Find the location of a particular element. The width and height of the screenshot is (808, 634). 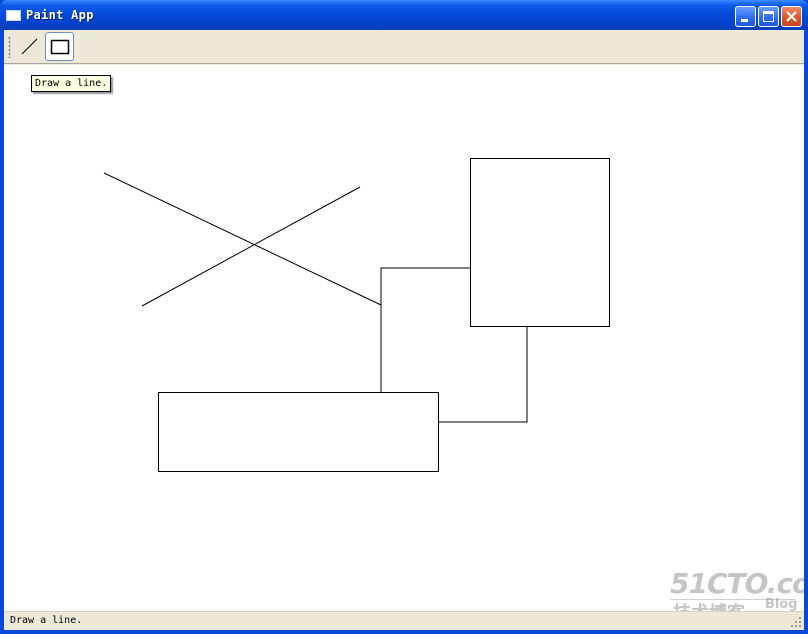

toolbar is located at coordinates (404, 47).